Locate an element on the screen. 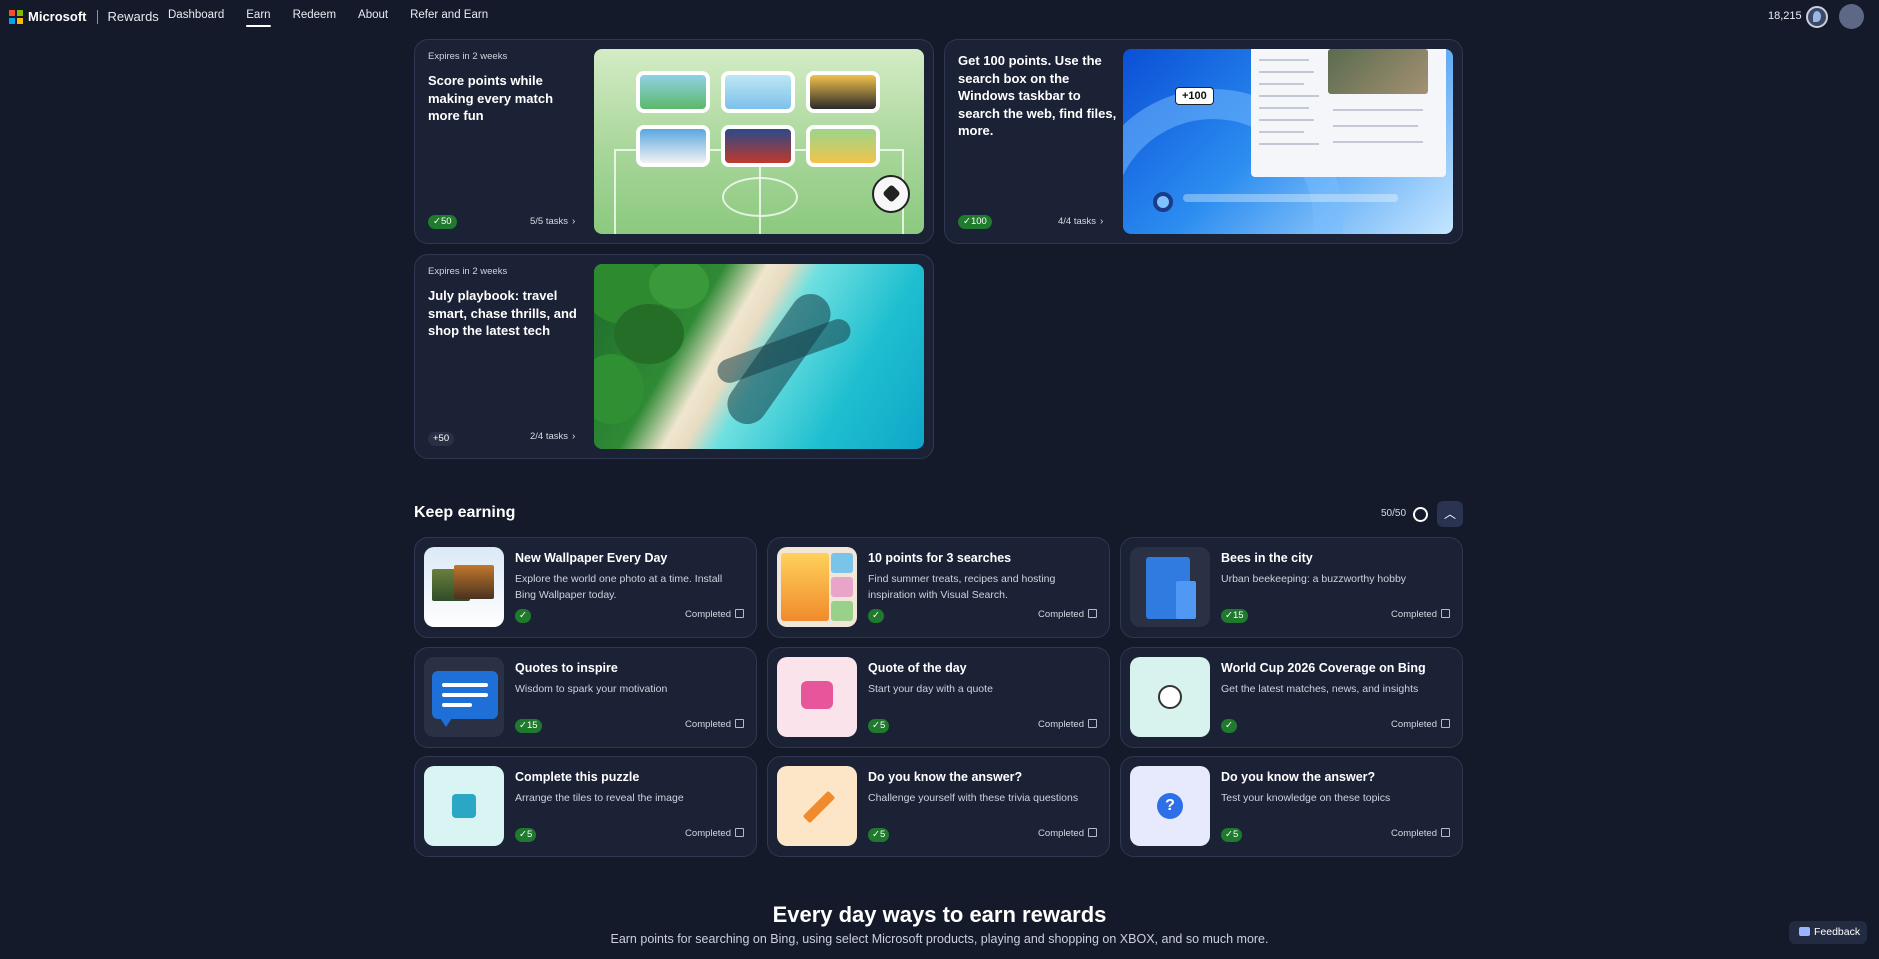  promo-tasks-label: 2/4 tasks is located at coordinates (549, 436).